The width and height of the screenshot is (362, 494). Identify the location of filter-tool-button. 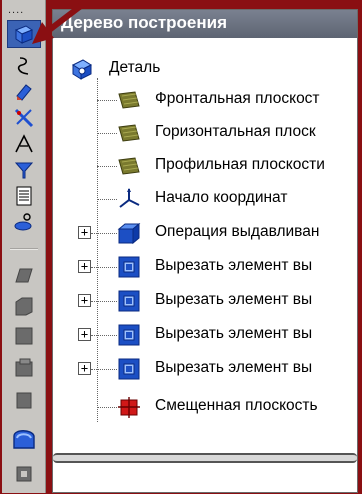
(24, 170).